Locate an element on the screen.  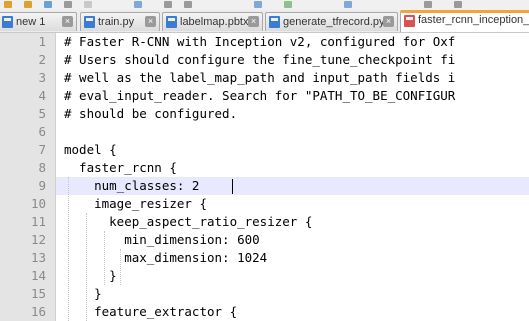
tab-new-1: new 1 × is located at coordinates (38, 21).